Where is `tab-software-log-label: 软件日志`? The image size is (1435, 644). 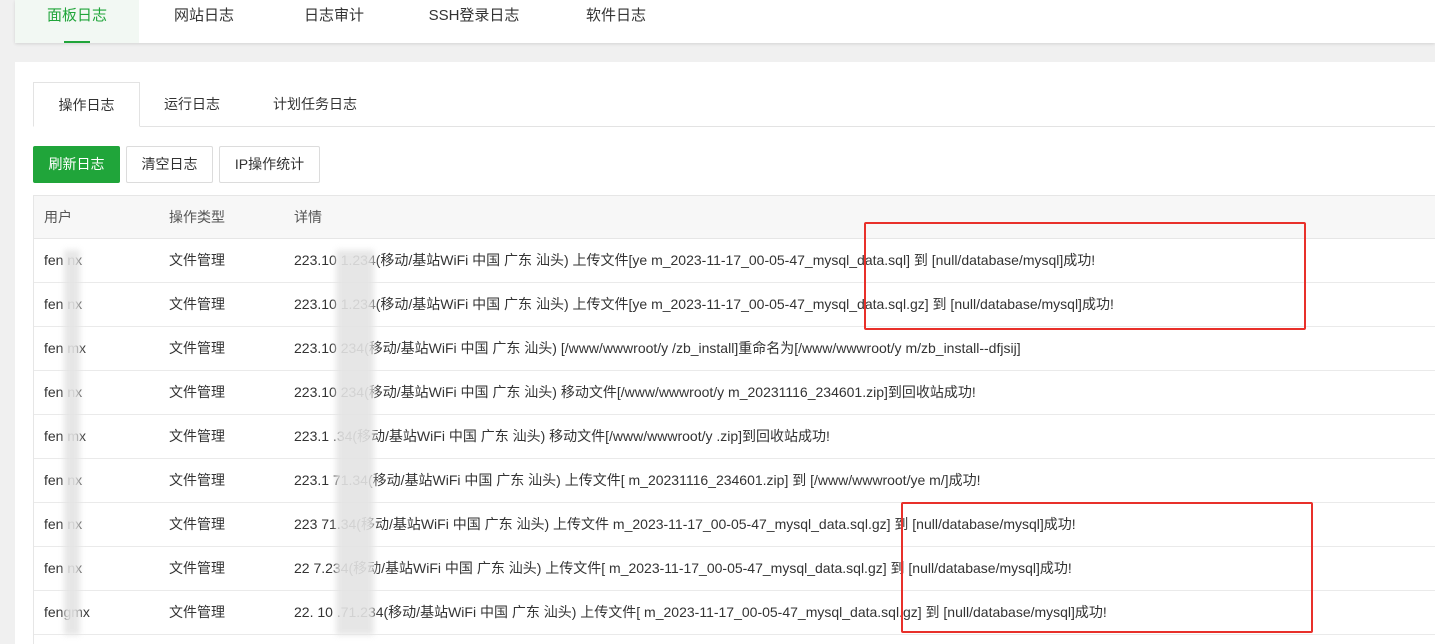 tab-software-log-label: 软件日志 is located at coordinates (615, 15).